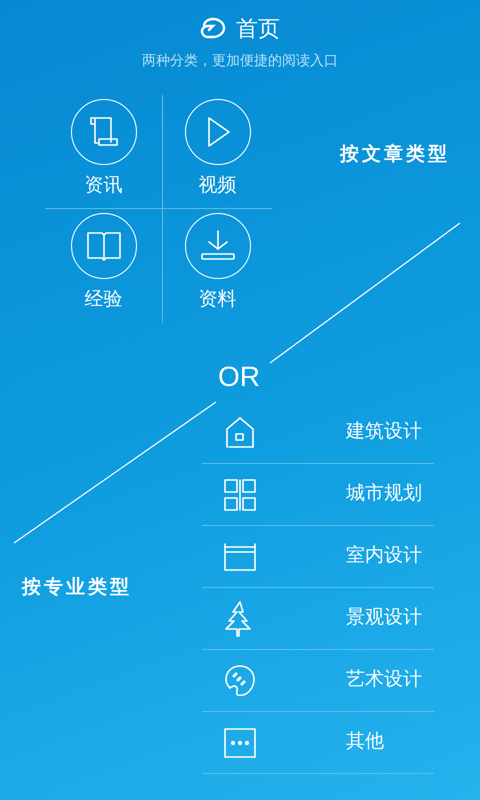 This screenshot has height=800, width=480. I want to click on category-tile: 经验, so click(104, 266).